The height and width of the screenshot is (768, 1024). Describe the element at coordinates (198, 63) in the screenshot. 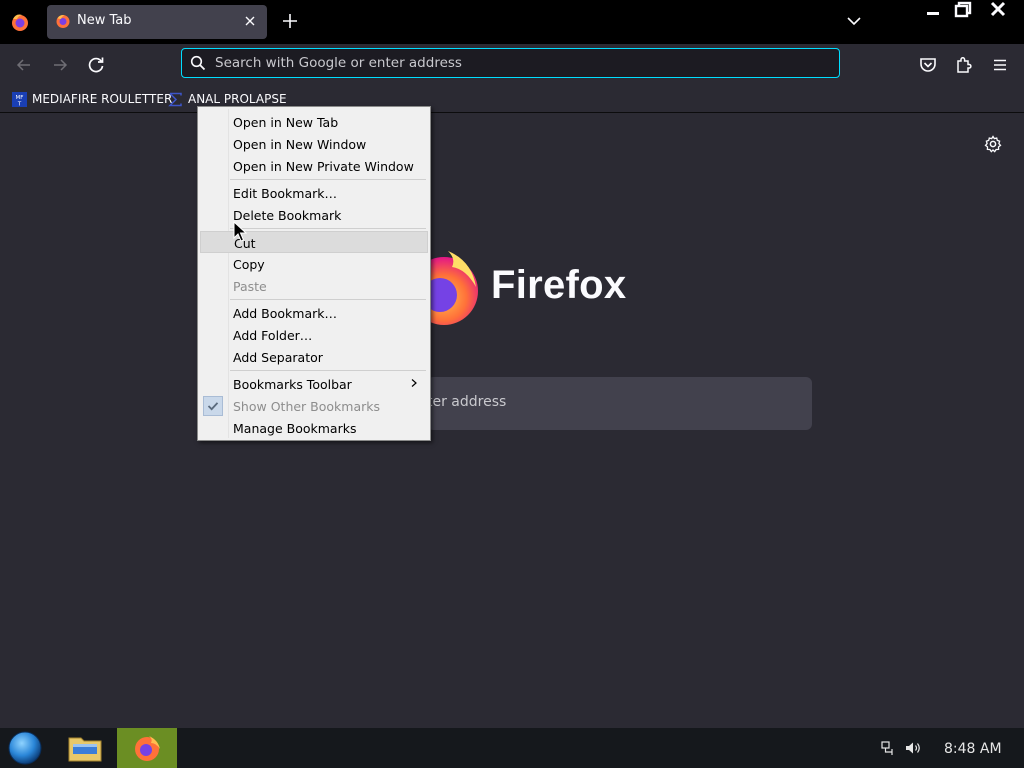

I see `search-icon` at that location.